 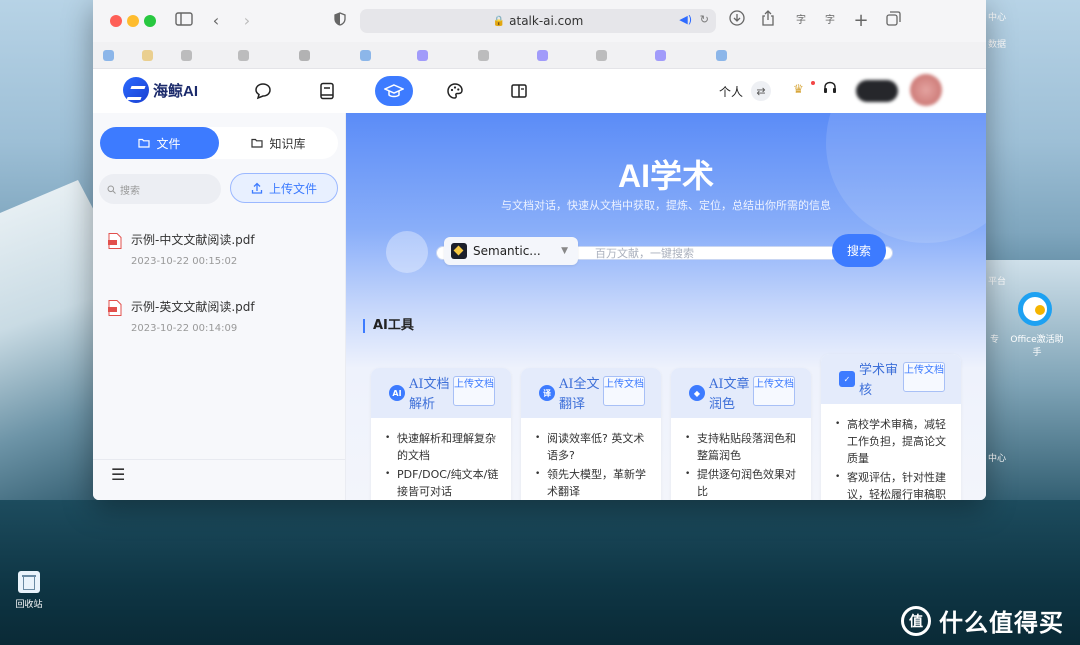 What do you see at coordinates (926, 90) in the screenshot?
I see `avatar` at bounding box center [926, 90].